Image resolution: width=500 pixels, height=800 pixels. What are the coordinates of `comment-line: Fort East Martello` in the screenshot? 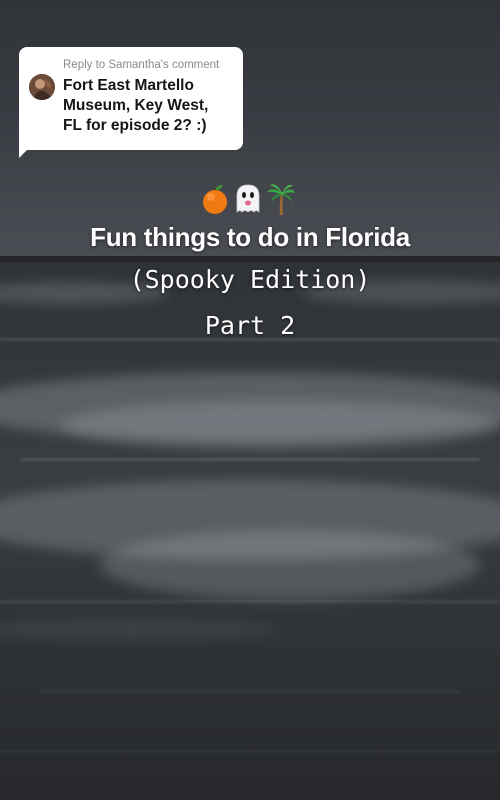 It's located at (128, 85).